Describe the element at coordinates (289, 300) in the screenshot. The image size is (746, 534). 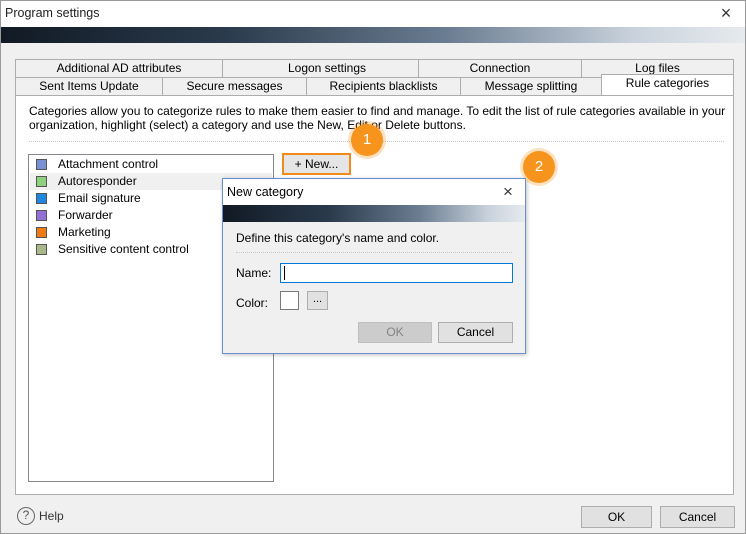
I see `color-preview` at that location.